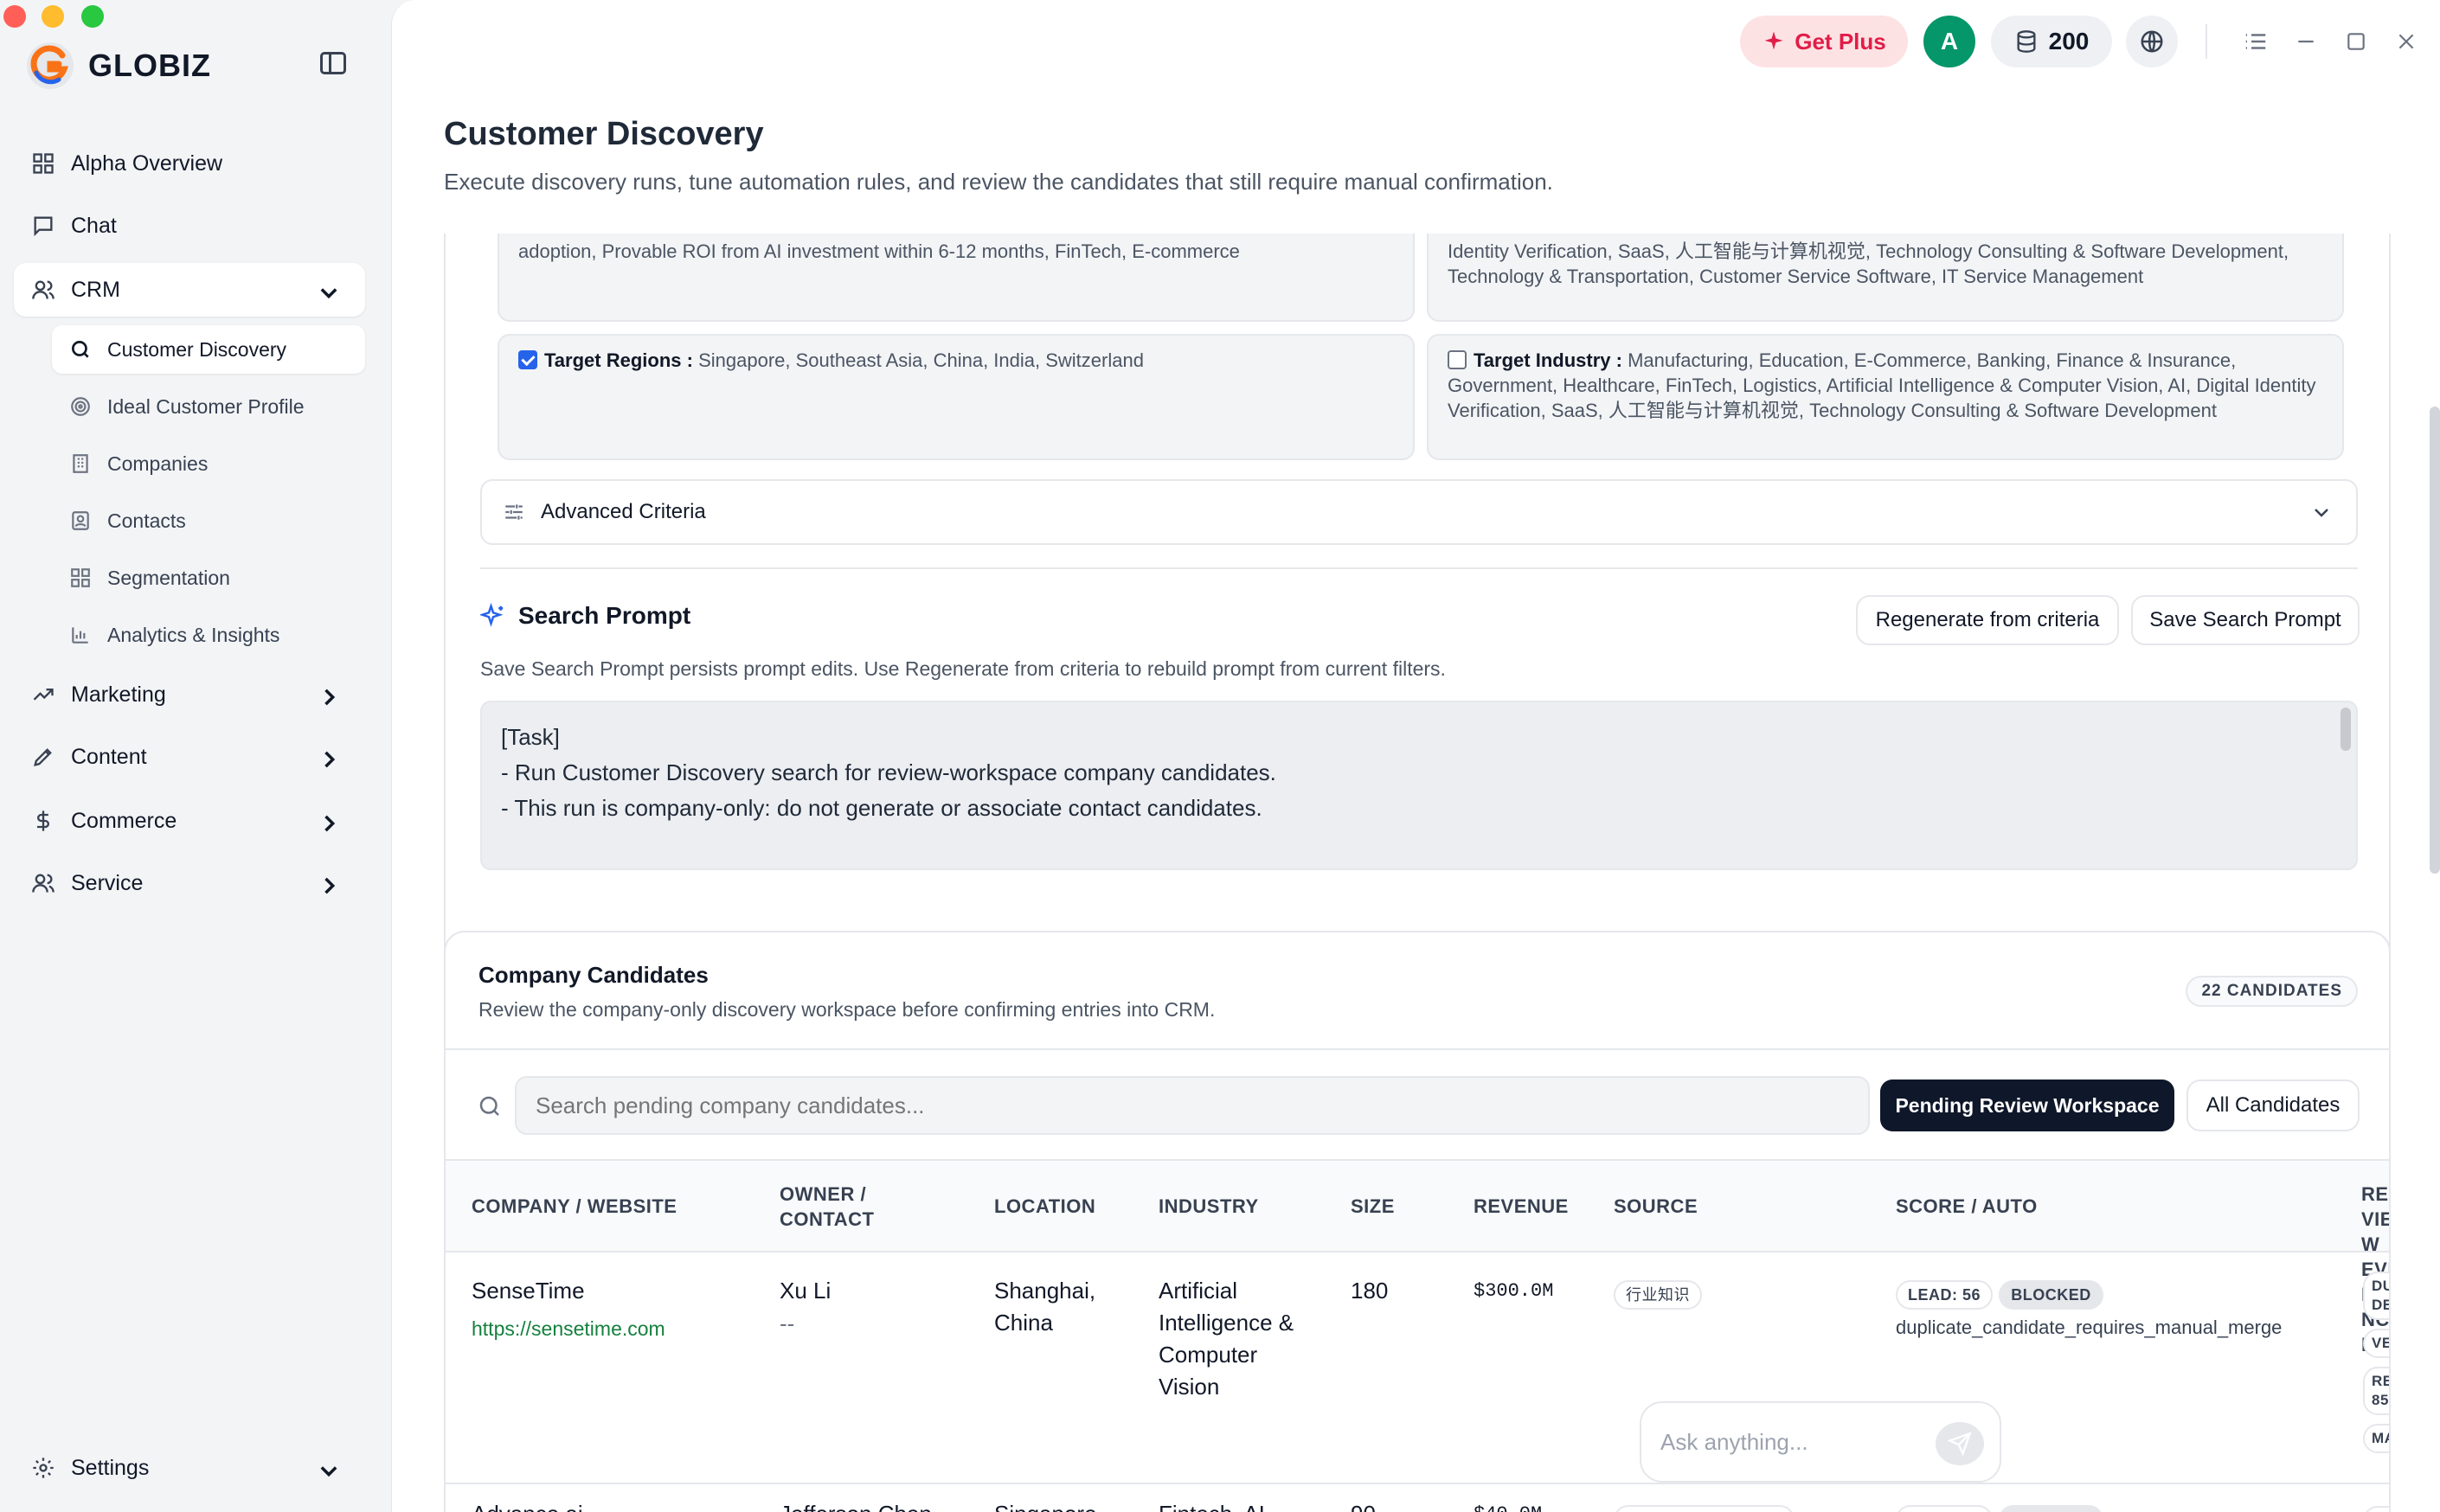  I want to click on list-icon, so click(2256, 41).